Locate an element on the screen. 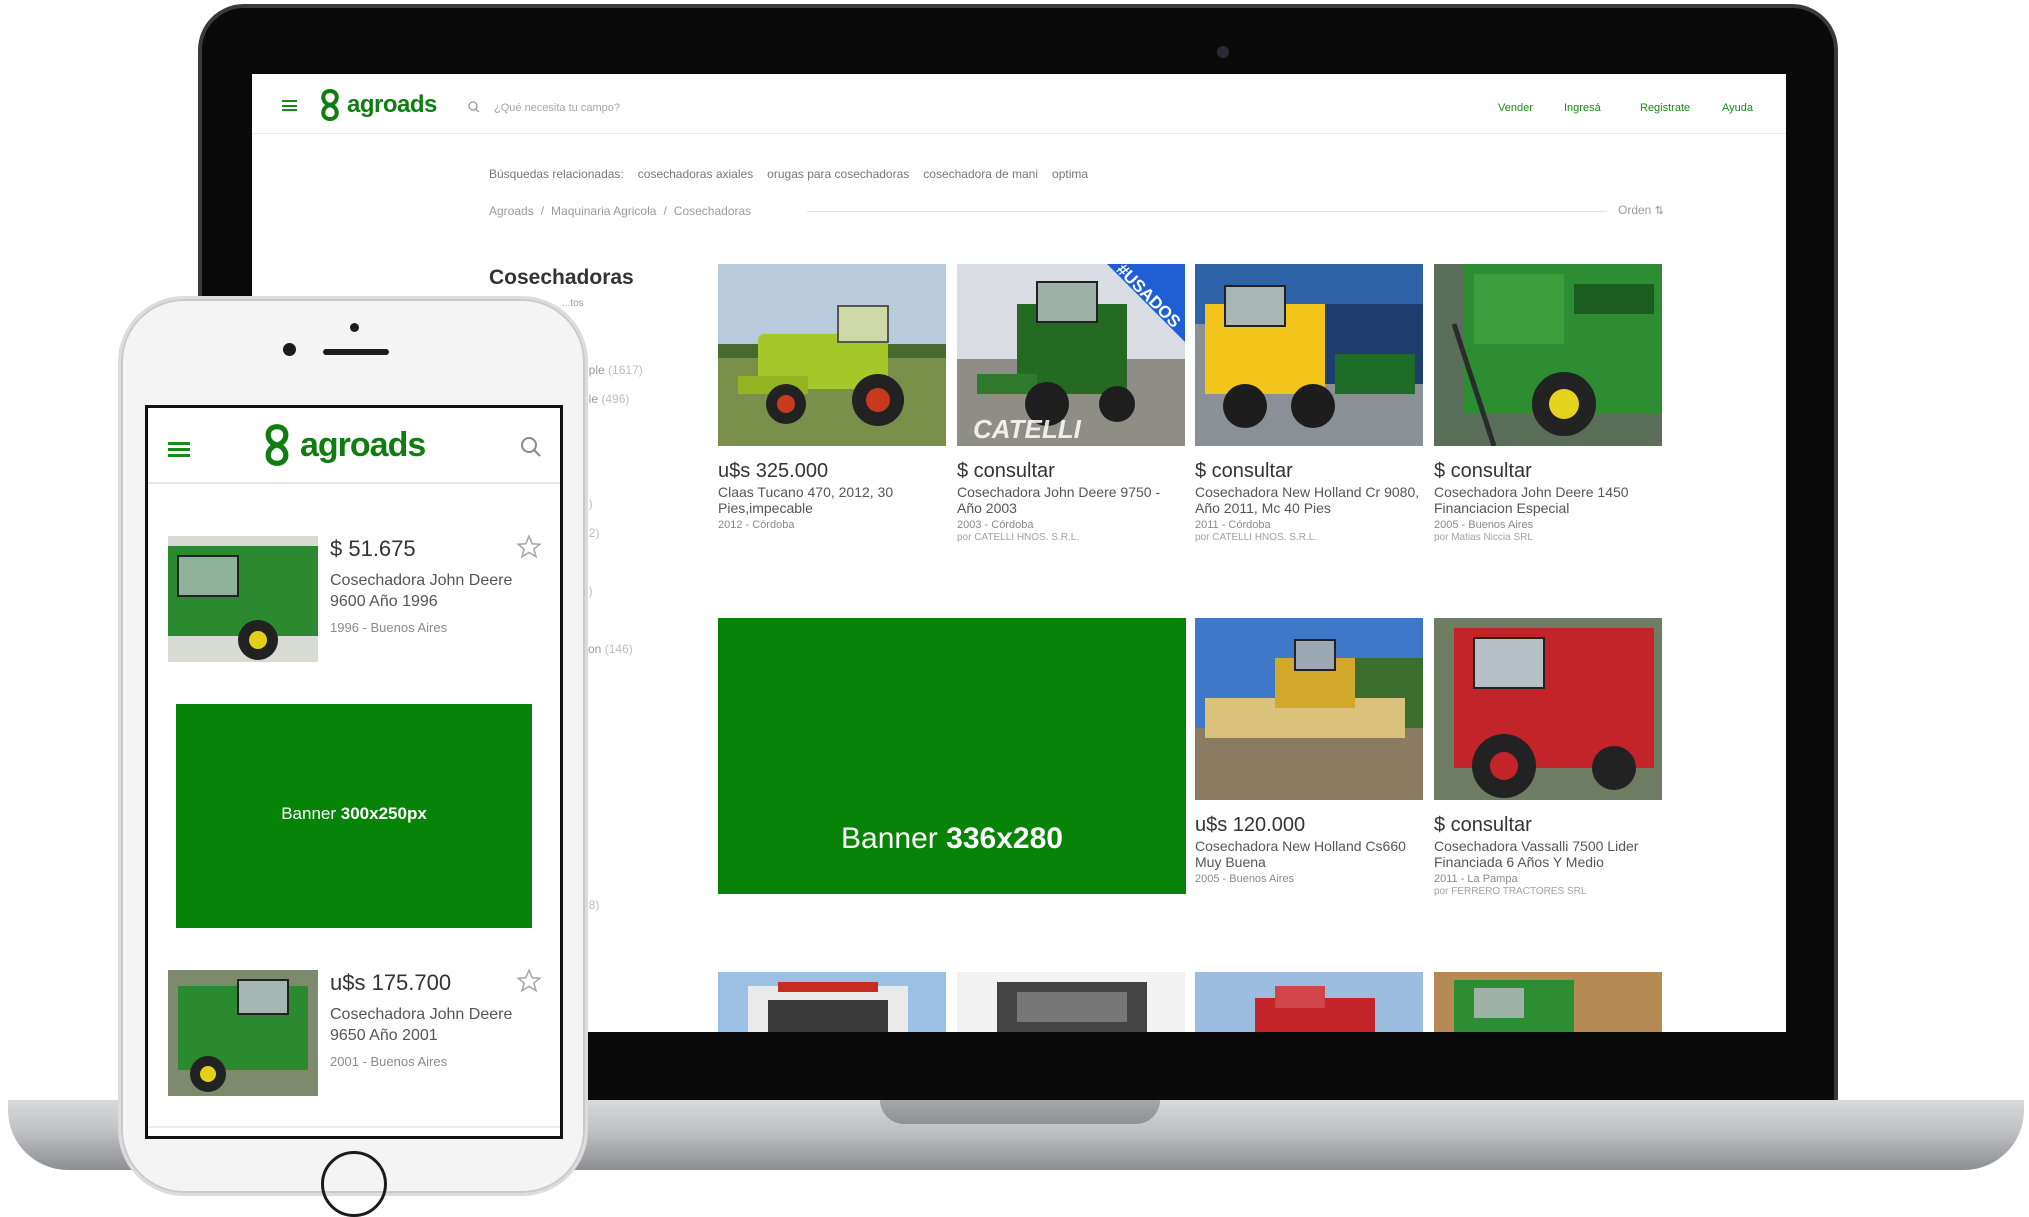 The image size is (2029, 1217). listing-title: Cosechadora John Deere 9650 Año 2001 is located at coordinates (435, 1025).